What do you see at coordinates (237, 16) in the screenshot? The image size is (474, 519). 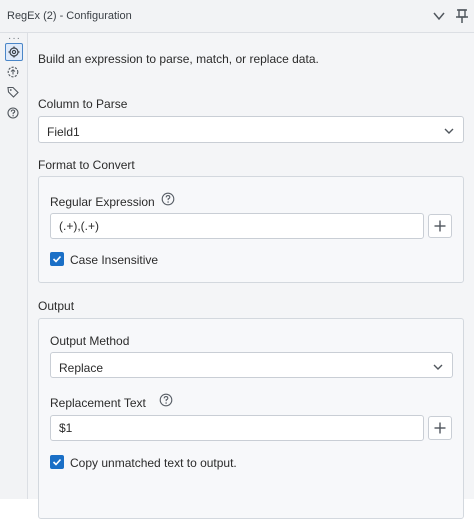 I see `title-bar: RegEx (2) - Configuration` at bounding box center [237, 16].